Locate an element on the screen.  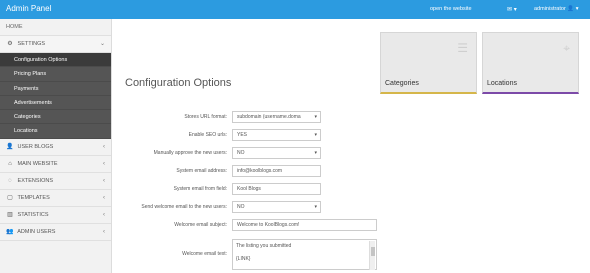
sidebar-item-pricing-plans: Pricing Plans is located at coordinates (55, 74).